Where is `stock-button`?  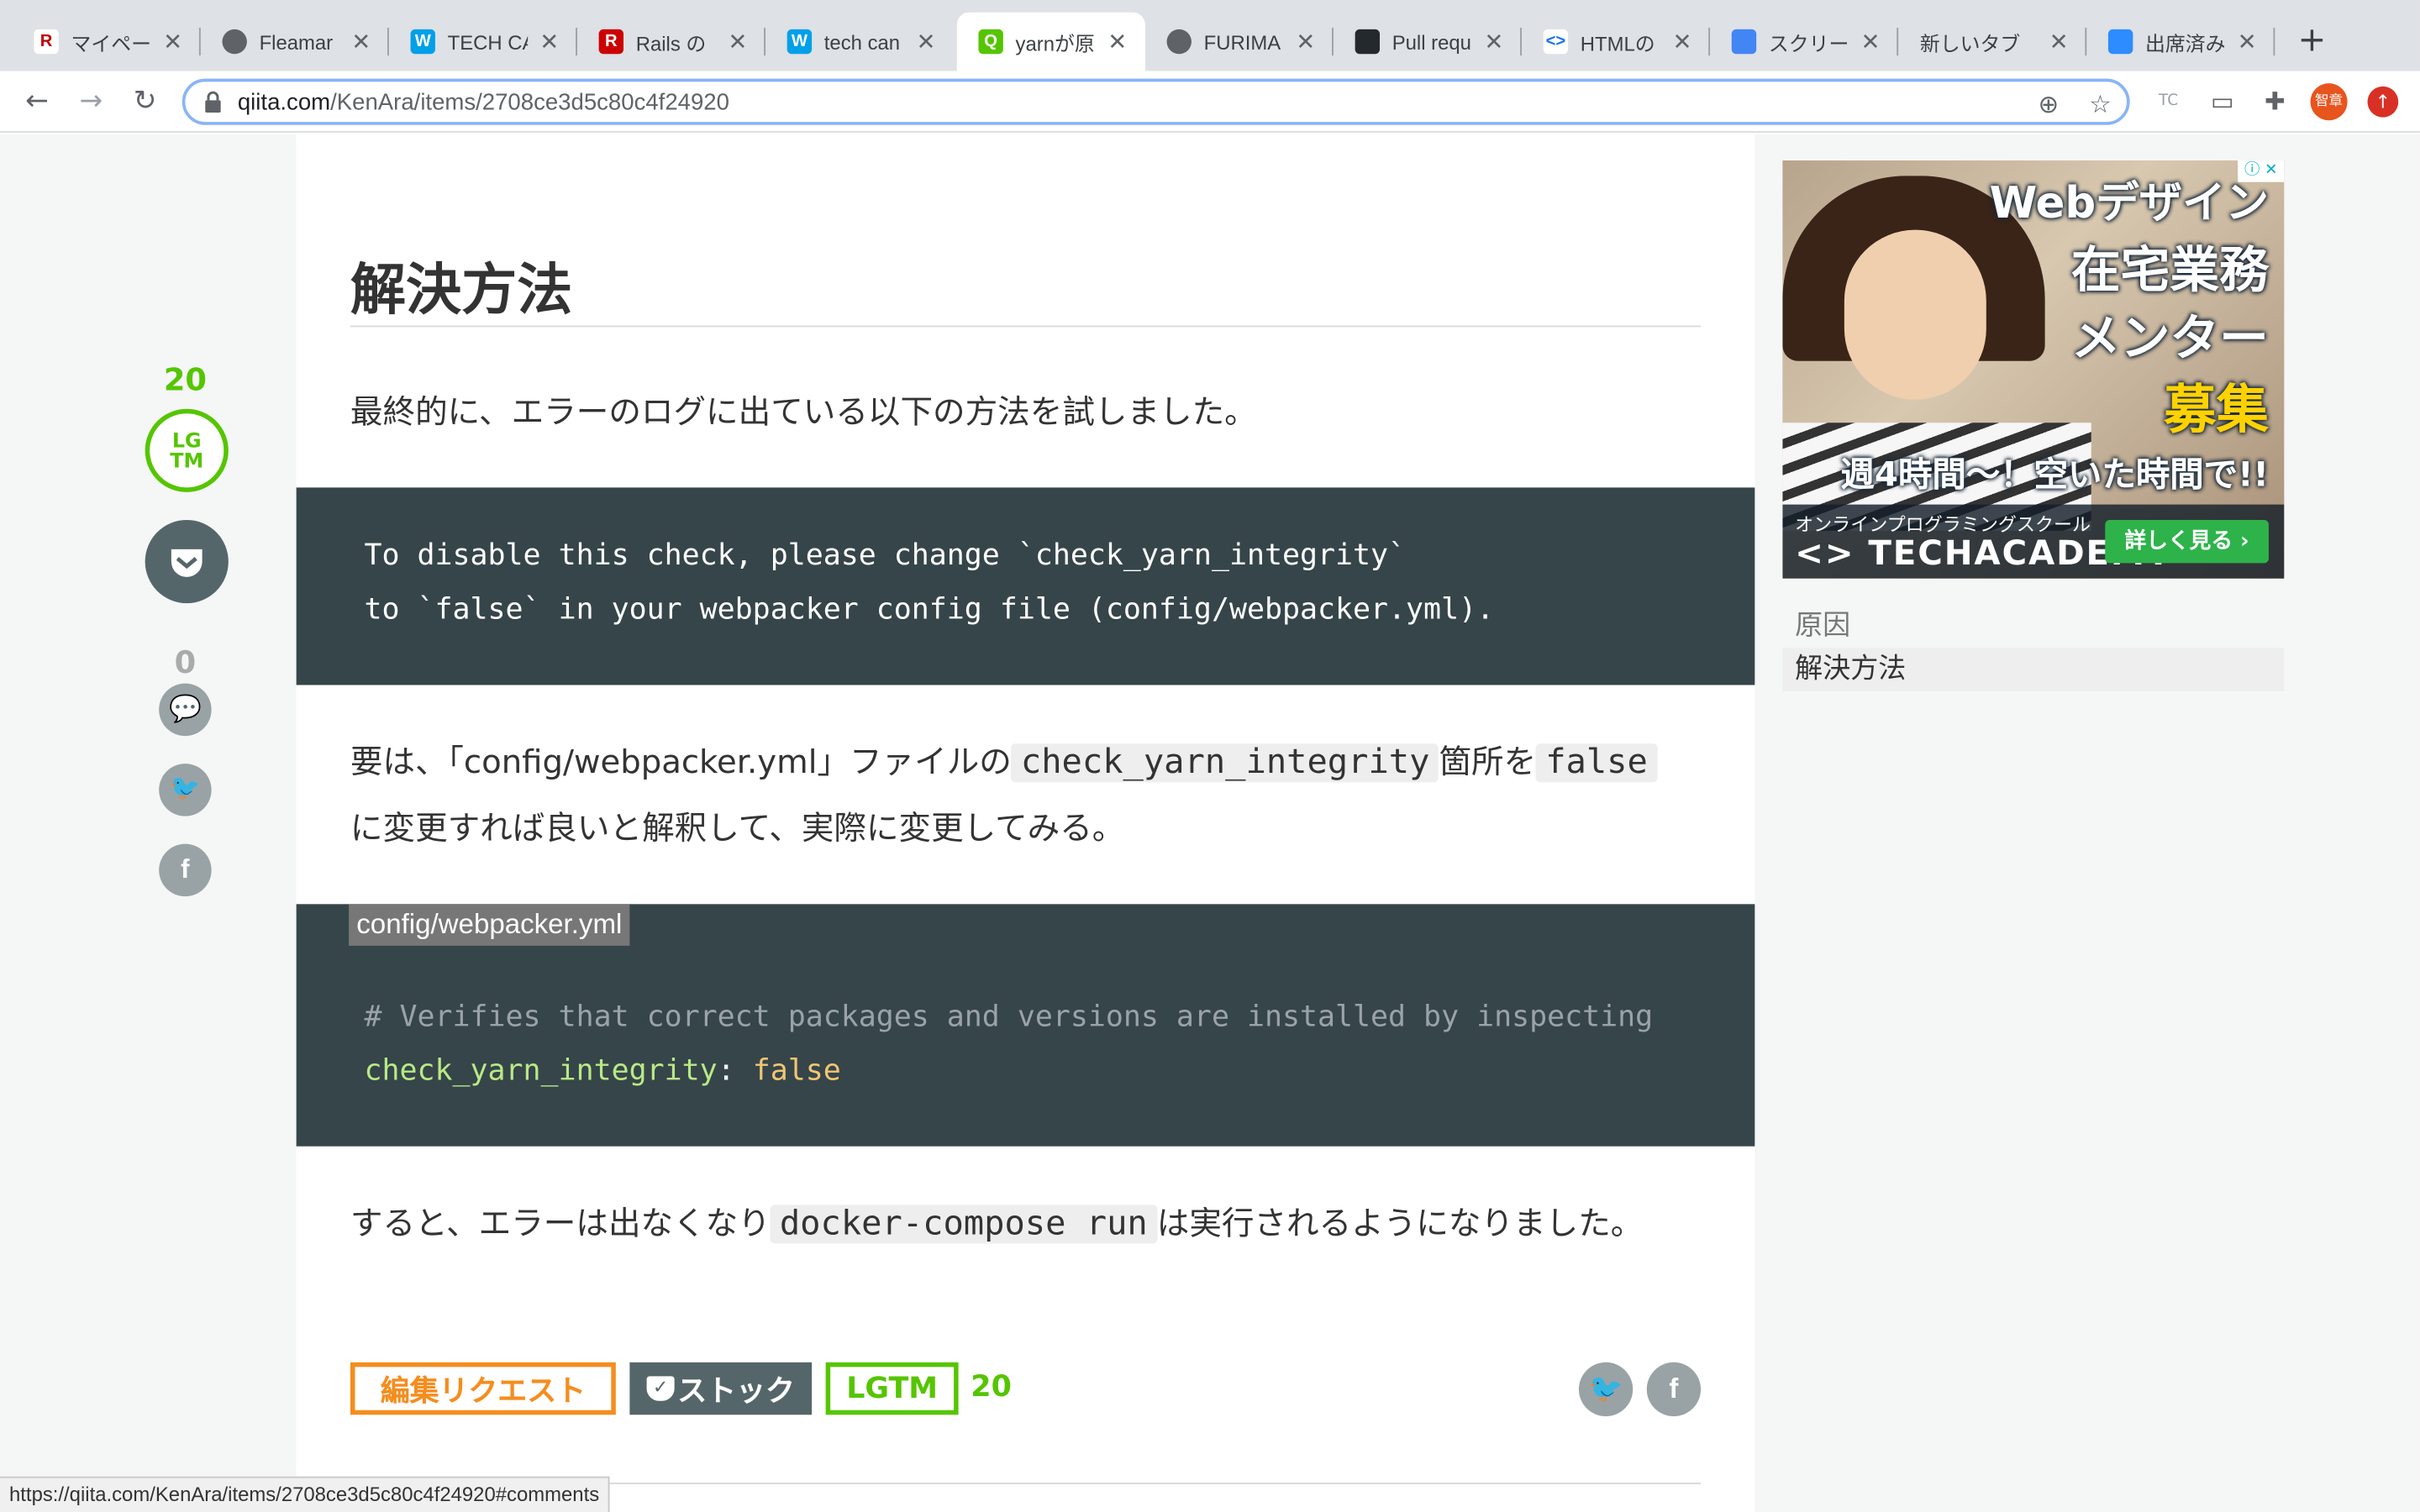 stock-button is located at coordinates (187, 561).